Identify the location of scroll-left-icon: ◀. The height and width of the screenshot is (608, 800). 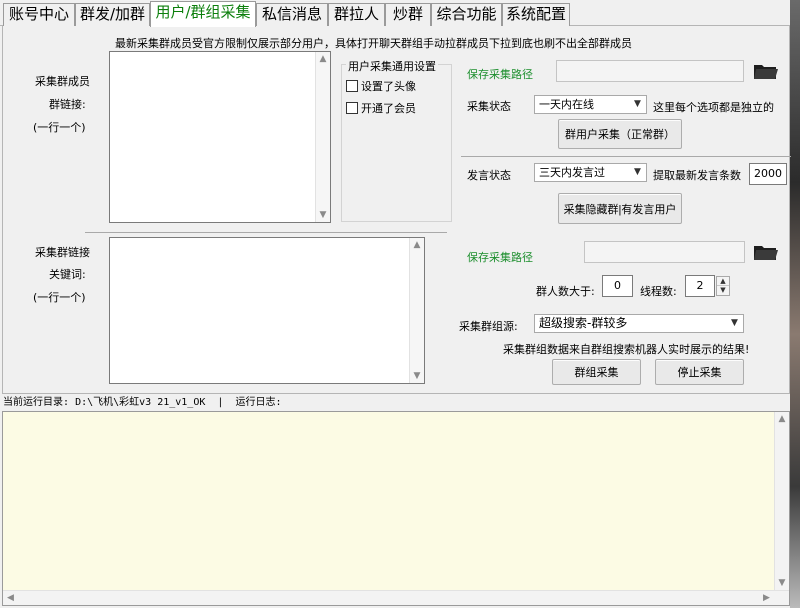
(10, 598).